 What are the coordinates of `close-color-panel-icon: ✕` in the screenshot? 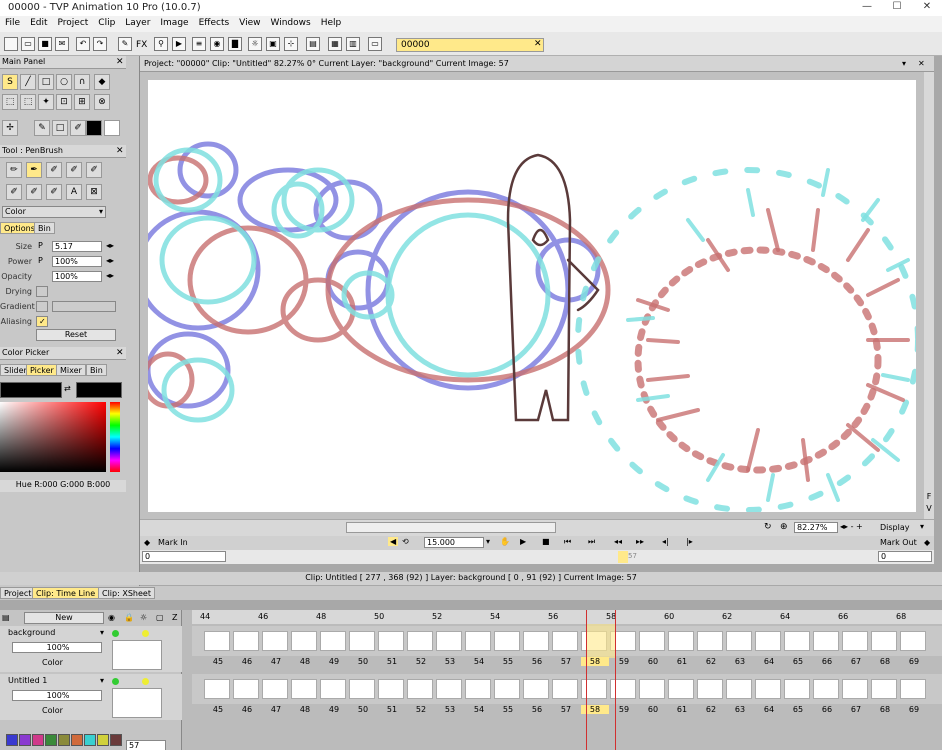 It's located at (120, 353).